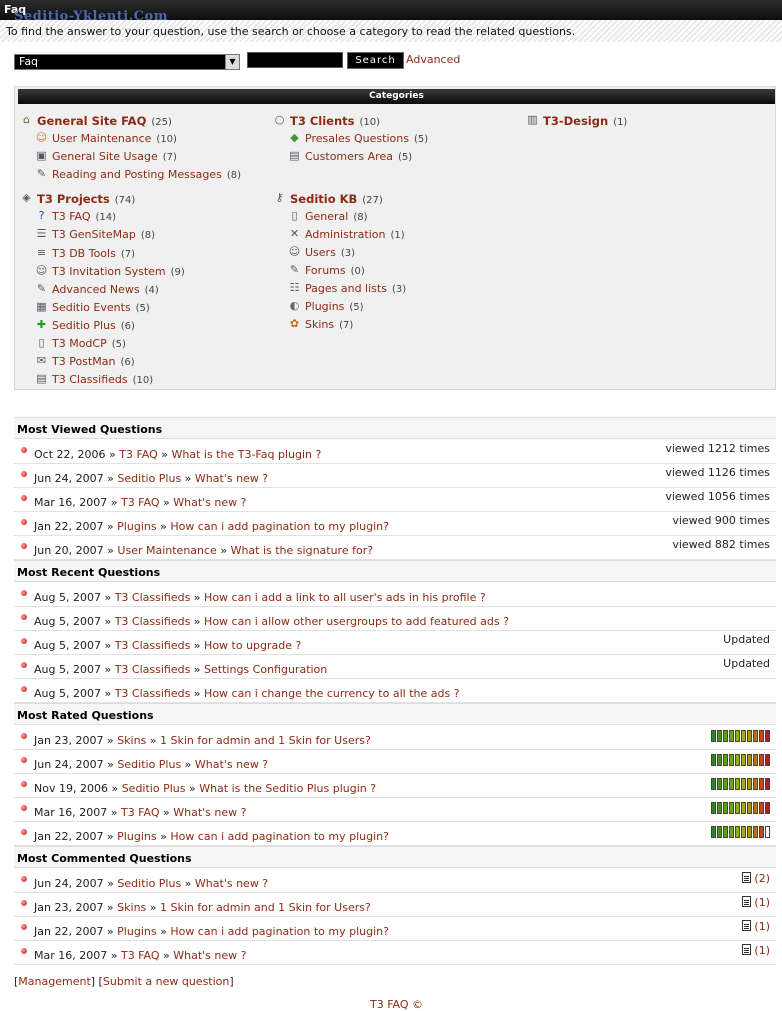 This screenshot has height=1011, width=782. I want to click on category-select-value: Faq, so click(29, 61).